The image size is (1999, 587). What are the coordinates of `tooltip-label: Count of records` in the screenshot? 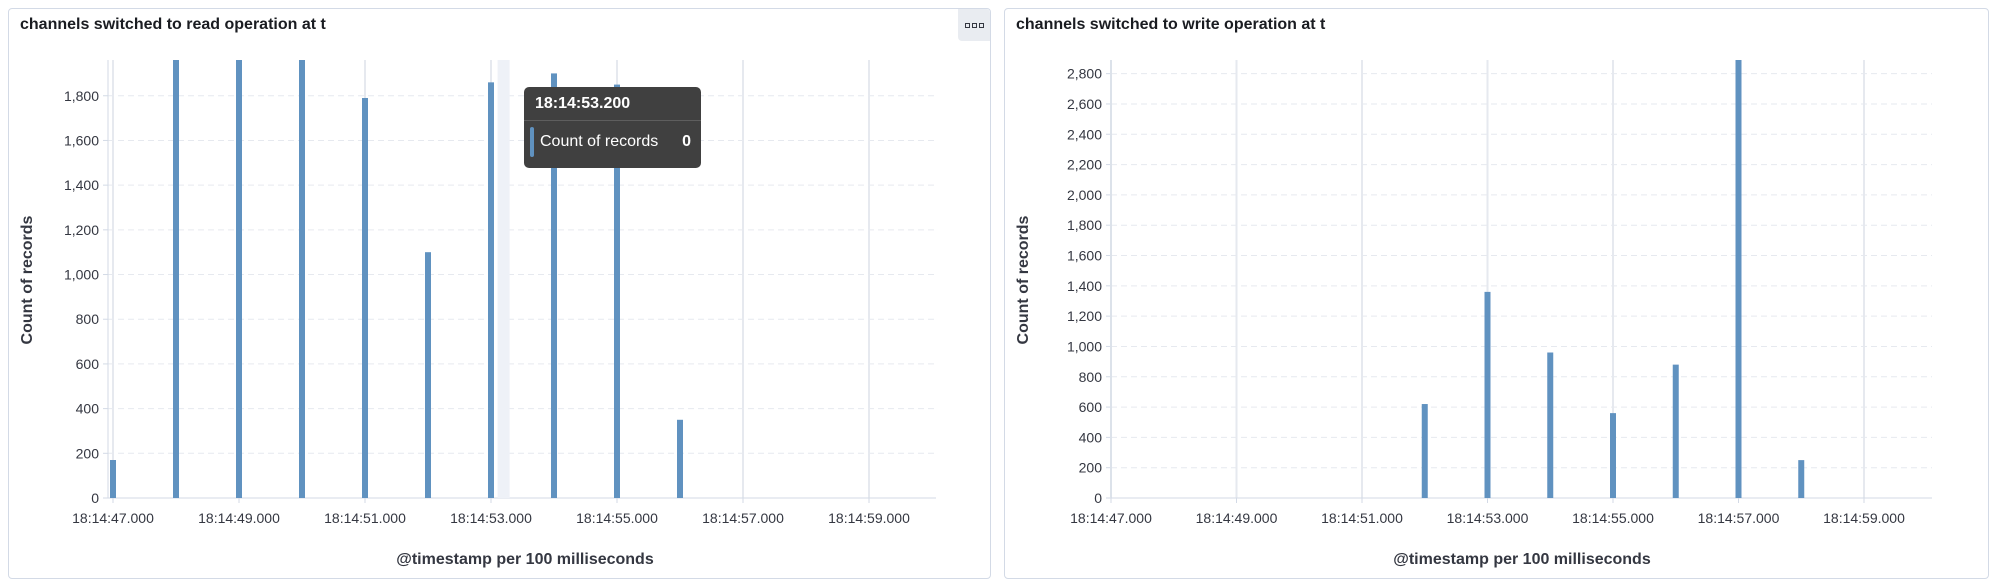 It's located at (599, 141).